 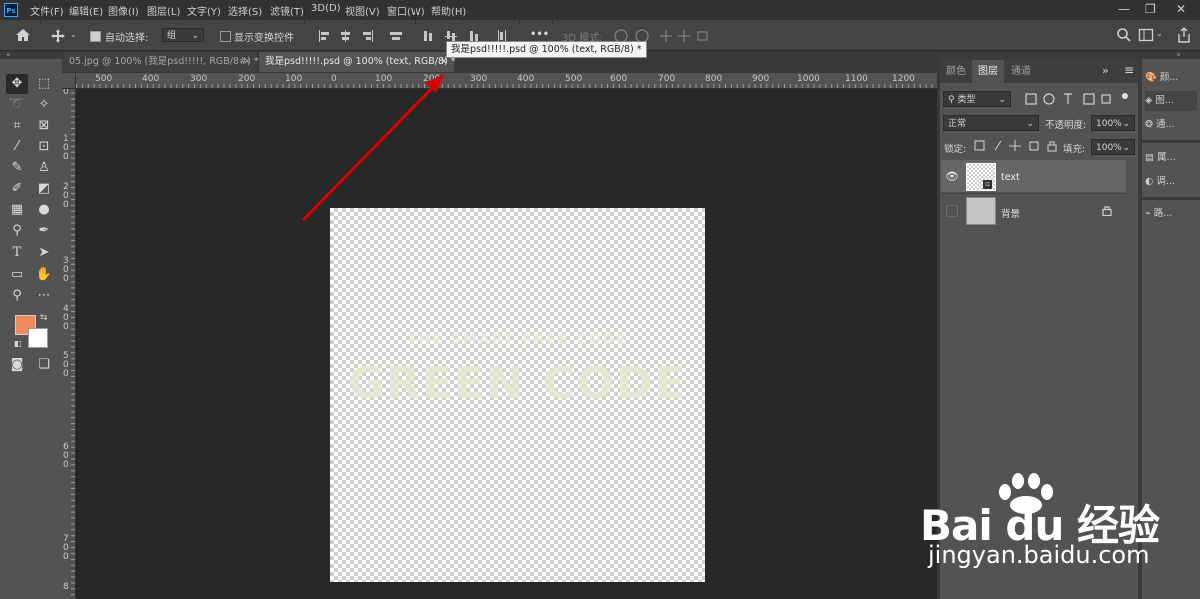 What do you see at coordinates (17, 189) in the screenshot?
I see `history-brush-tool-icon: ✐` at bounding box center [17, 189].